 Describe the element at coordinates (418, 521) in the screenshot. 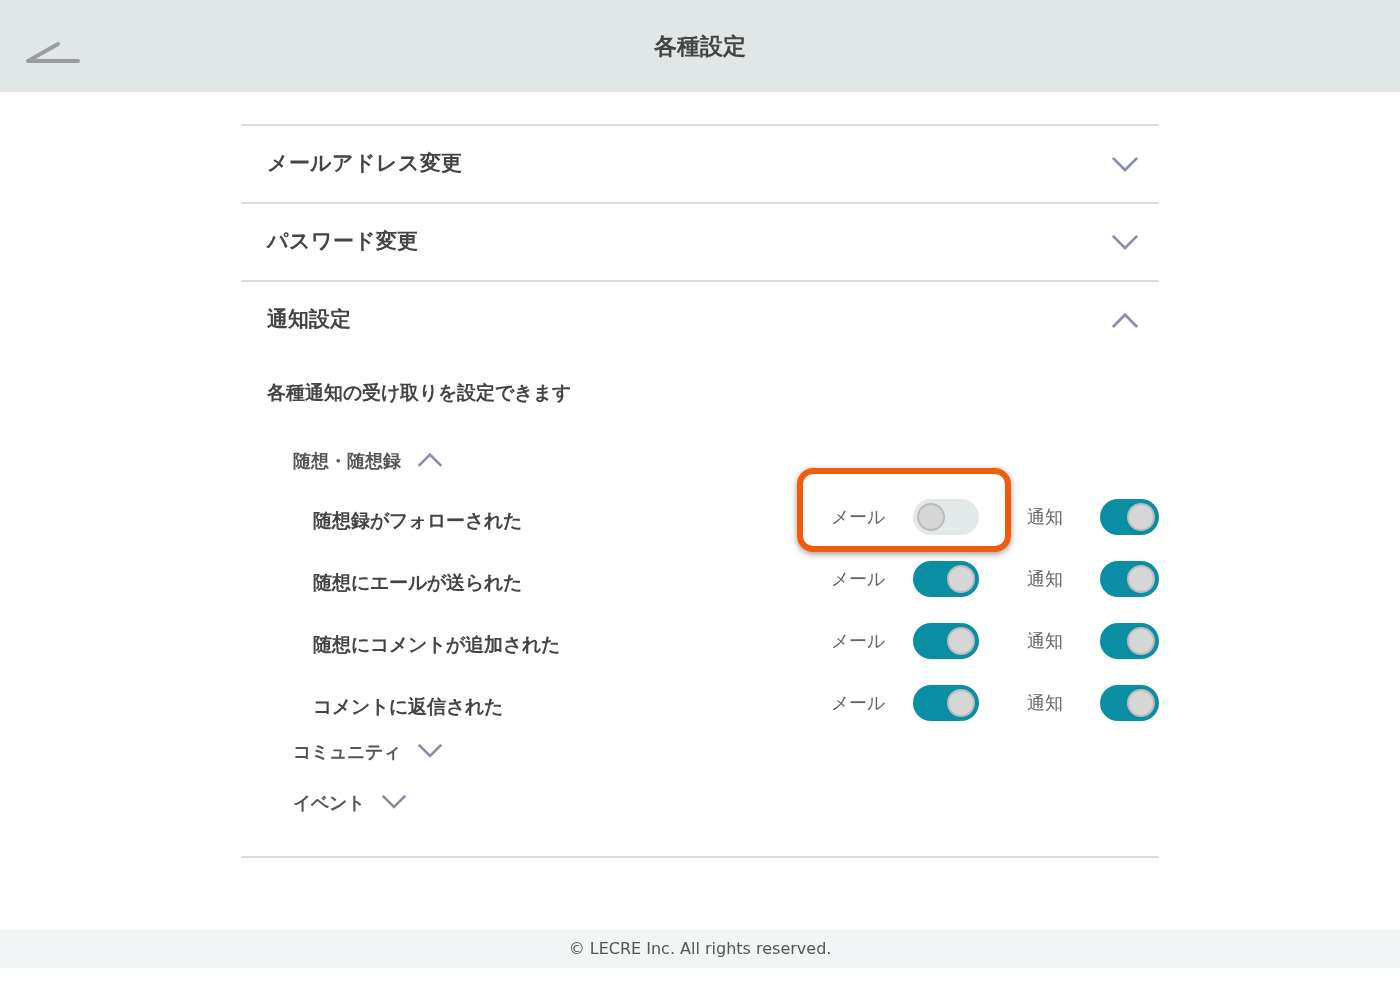

I see `setting-label: 随想録がフォローされた` at that location.